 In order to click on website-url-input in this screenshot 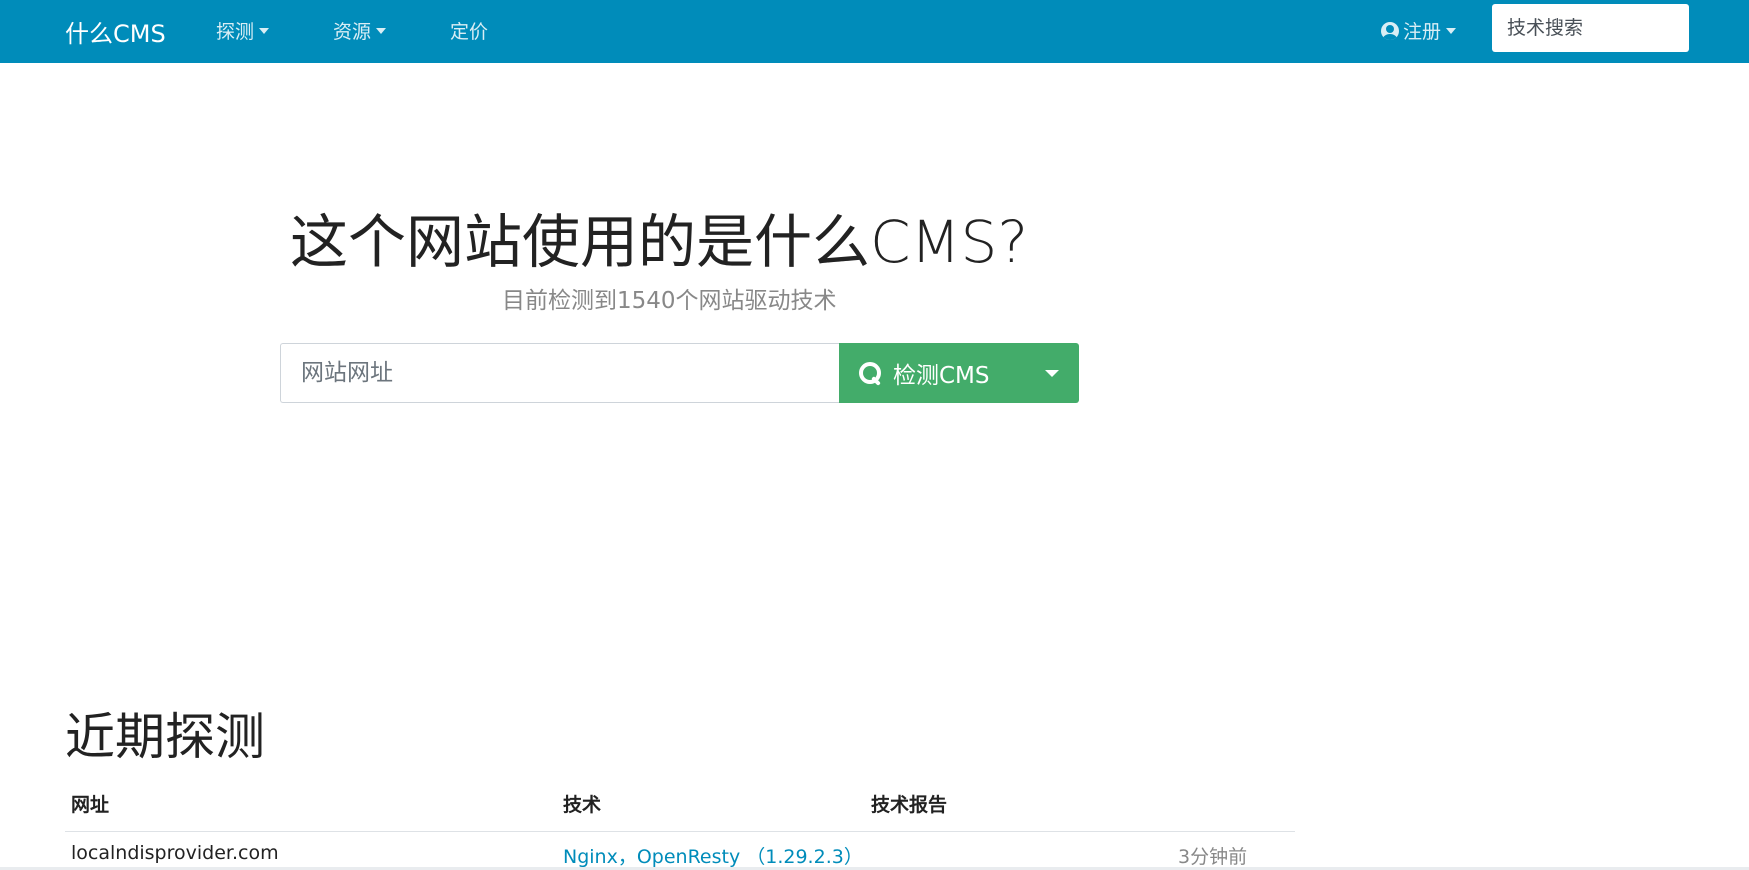, I will do `click(560, 373)`.